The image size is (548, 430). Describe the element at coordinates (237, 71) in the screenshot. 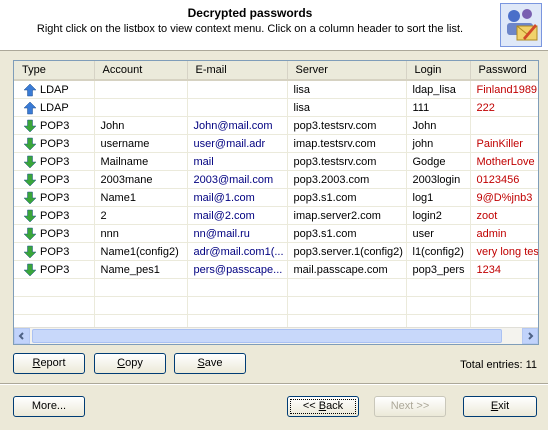

I see `column-header-e-mail: E-mail` at that location.